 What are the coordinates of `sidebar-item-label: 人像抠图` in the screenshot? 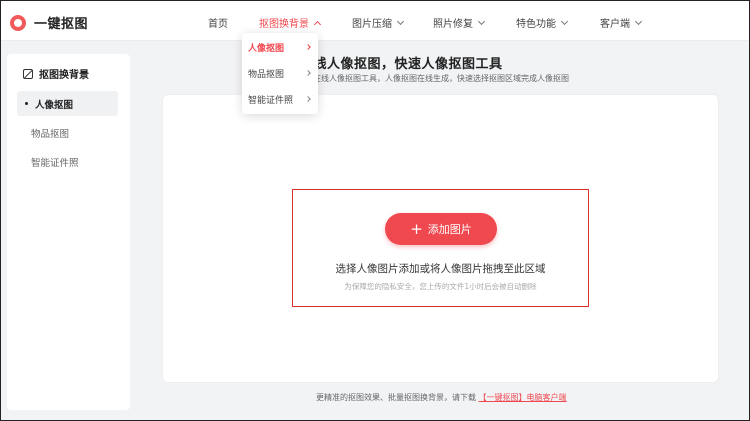 It's located at (54, 105).